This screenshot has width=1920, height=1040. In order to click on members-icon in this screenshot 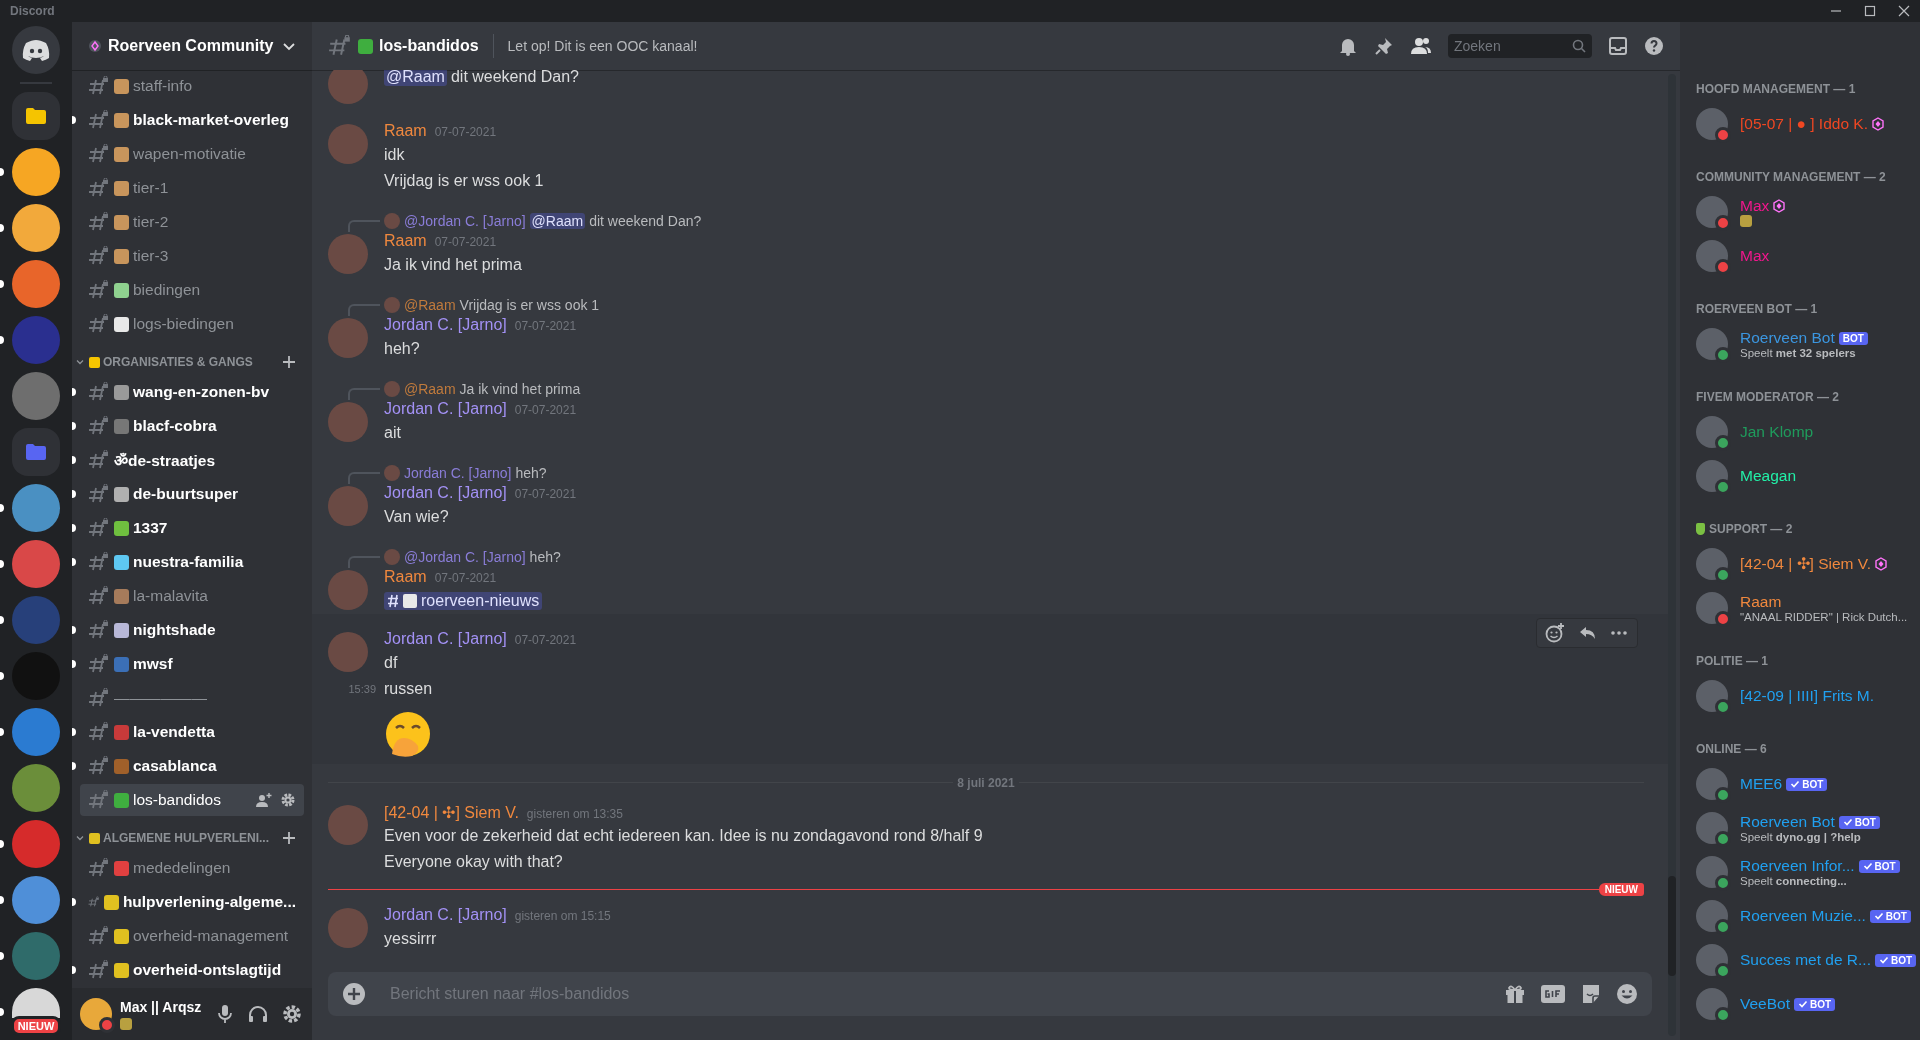, I will do `click(1421, 46)`.